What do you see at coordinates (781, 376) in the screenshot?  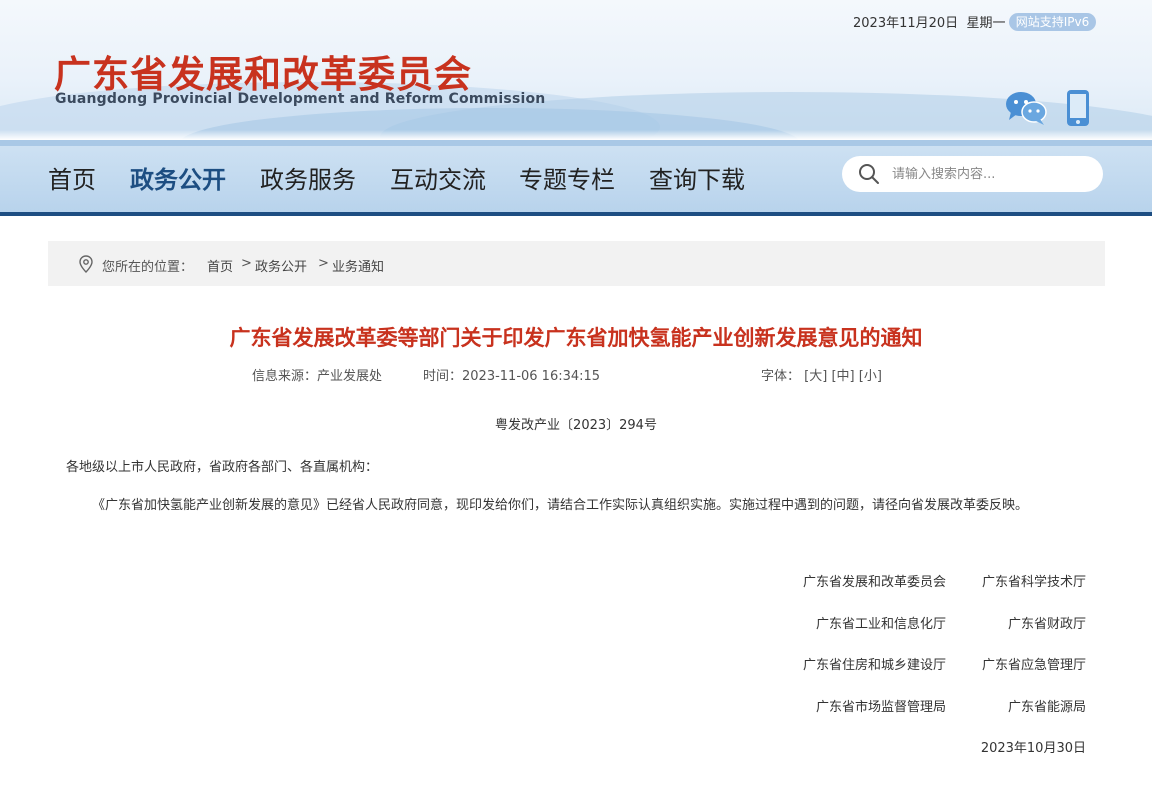 I see `font-size-label: 字体：` at bounding box center [781, 376].